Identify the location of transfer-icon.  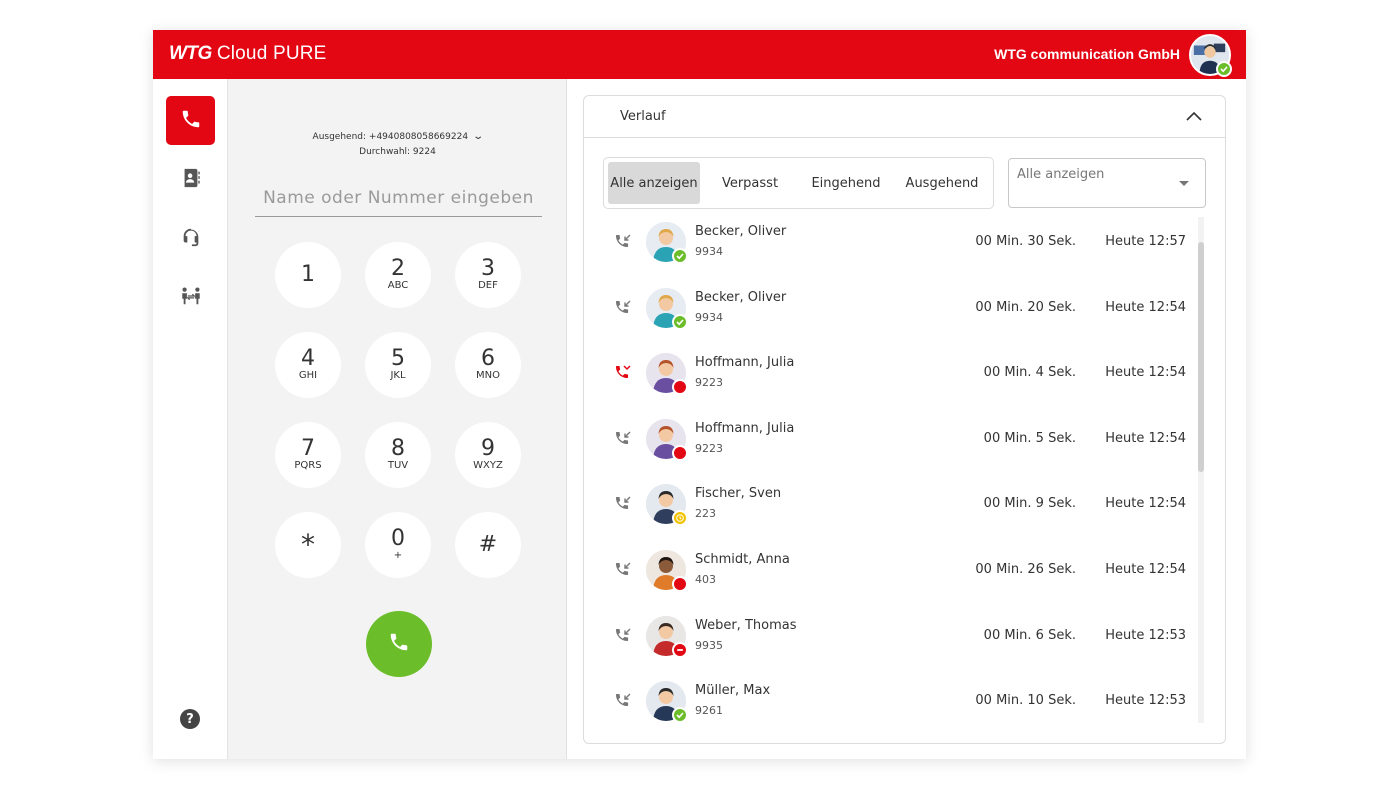
(191, 298).